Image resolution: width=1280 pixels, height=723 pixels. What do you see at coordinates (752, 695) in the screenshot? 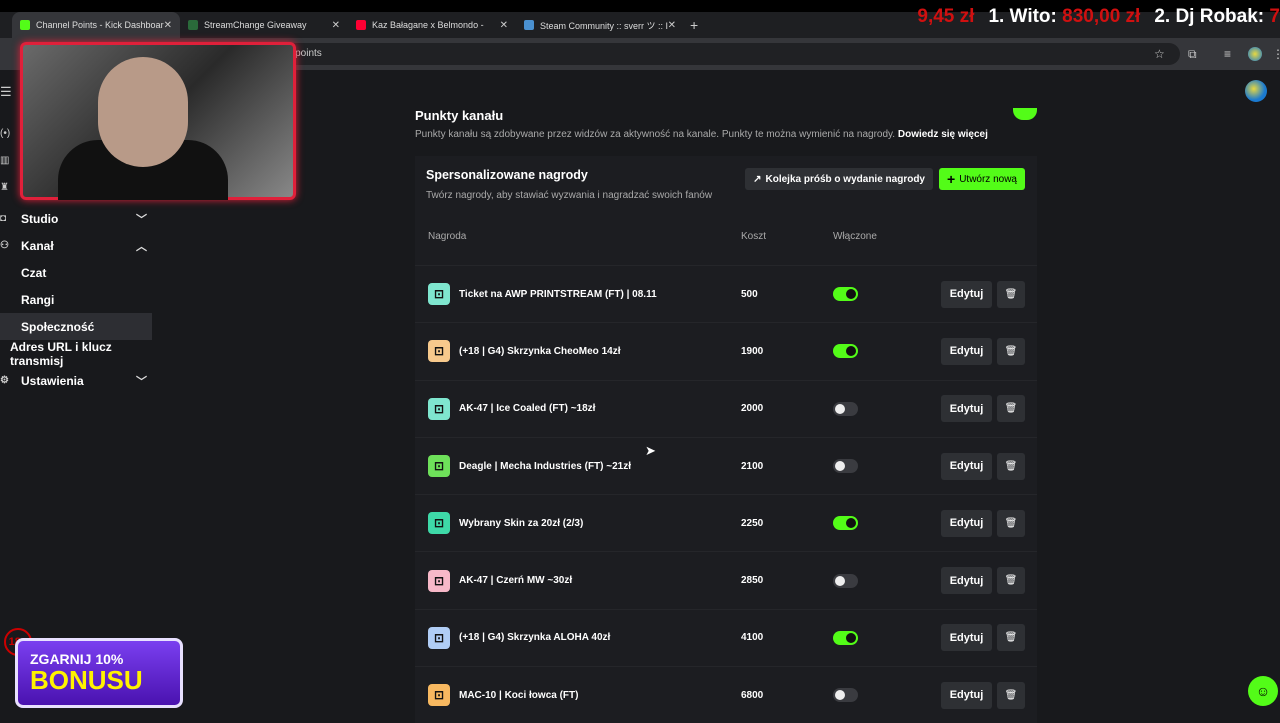
I see `reward-cost: 6800` at bounding box center [752, 695].